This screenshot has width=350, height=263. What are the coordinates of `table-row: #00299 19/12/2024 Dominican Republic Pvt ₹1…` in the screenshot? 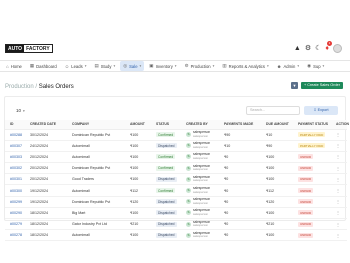 It's located at (176, 202).